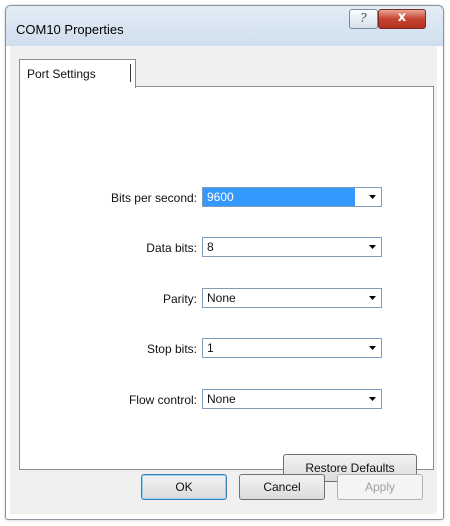  I want to click on bits-per-second-label: Bits per second:, so click(153, 198).